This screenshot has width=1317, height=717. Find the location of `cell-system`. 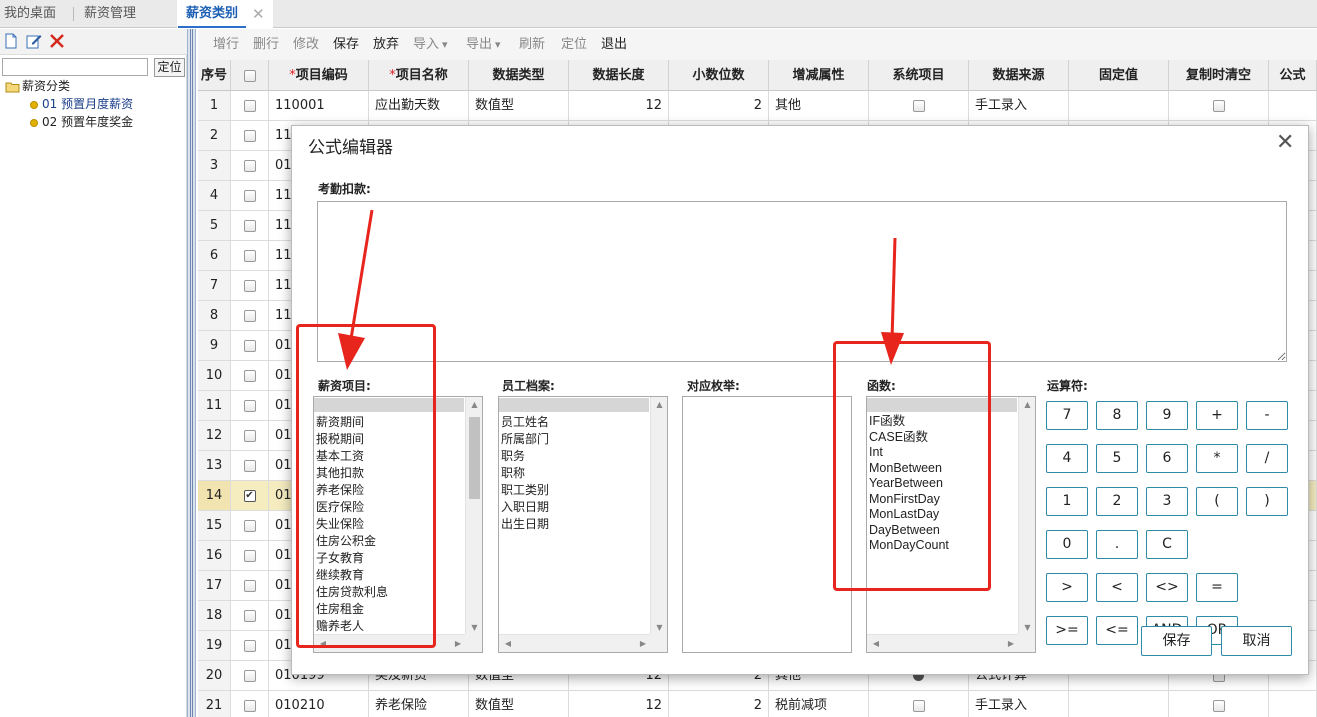

cell-system is located at coordinates (919, 704).